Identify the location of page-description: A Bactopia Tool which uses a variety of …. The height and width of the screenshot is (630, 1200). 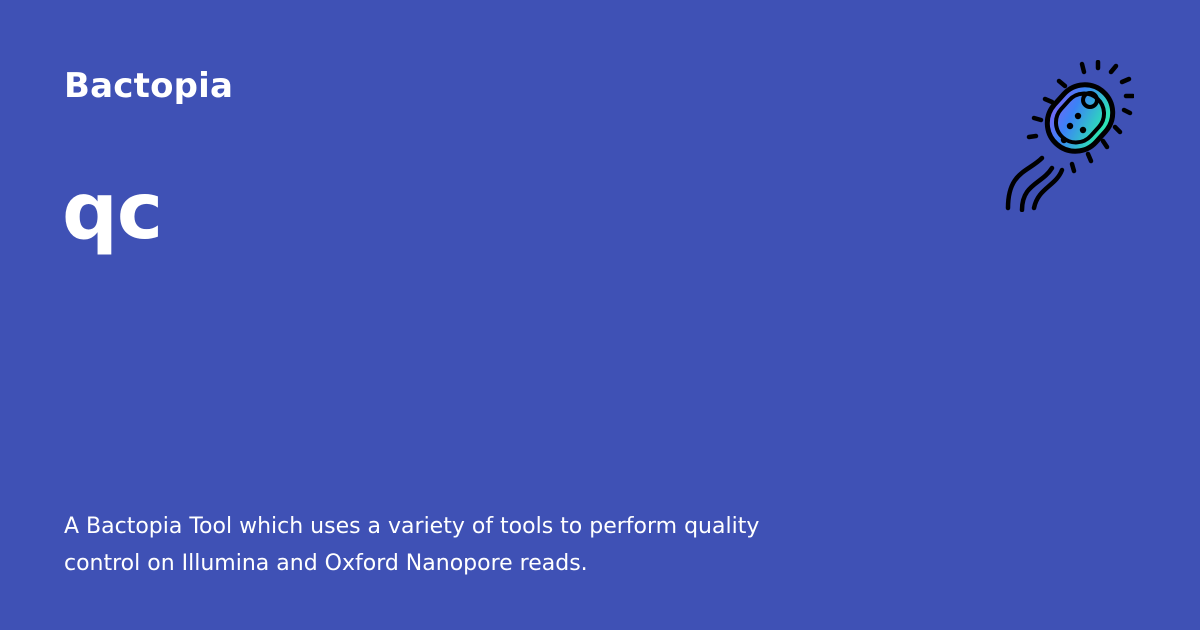
(412, 545).